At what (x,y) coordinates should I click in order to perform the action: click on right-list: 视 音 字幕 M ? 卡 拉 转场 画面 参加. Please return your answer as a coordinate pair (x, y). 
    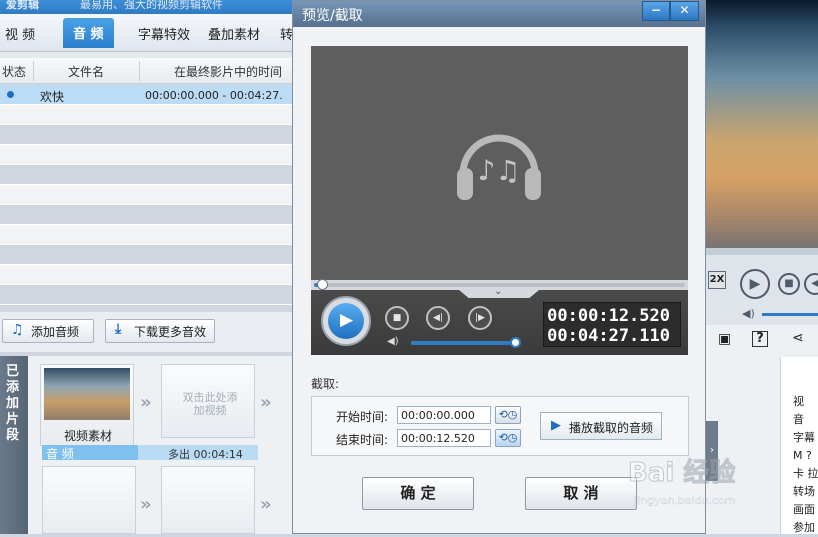
    Looking at the image, I should click on (799, 445).